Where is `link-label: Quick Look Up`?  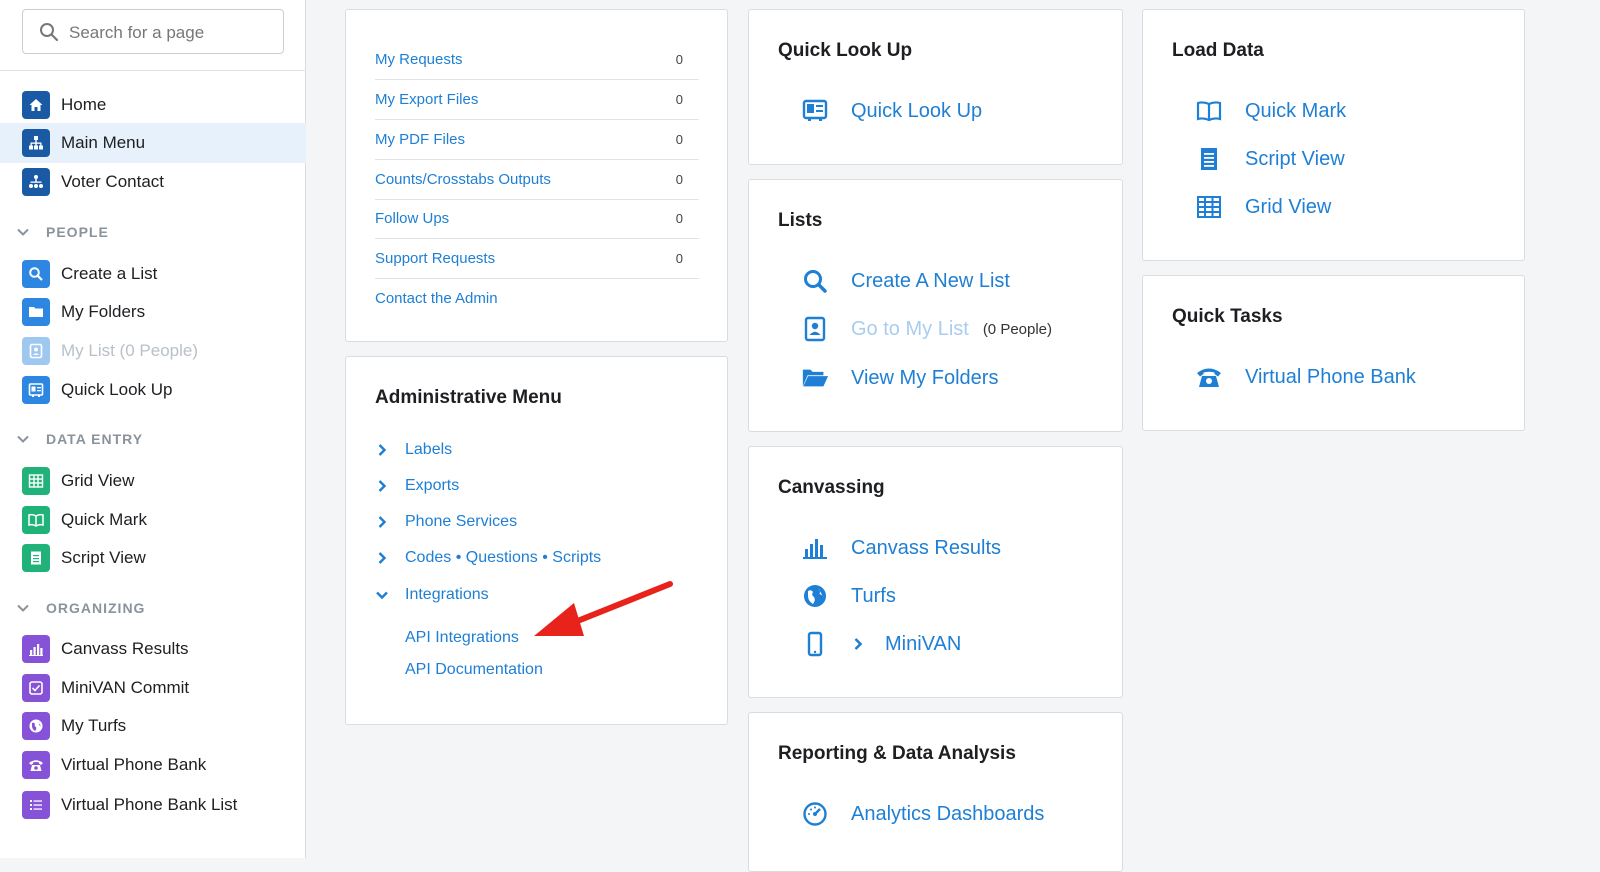 link-label: Quick Look Up is located at coordinates (917, 110).